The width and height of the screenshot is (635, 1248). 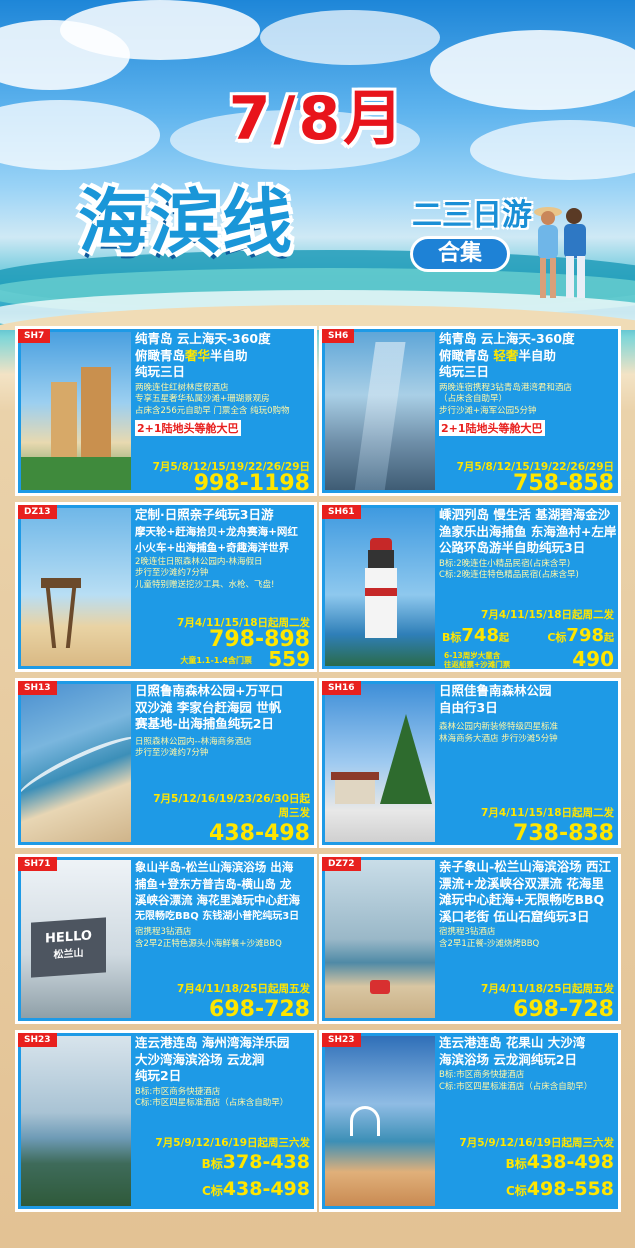 I want to click on b-price-group: B标378-438, so click(x=256, y=1162).